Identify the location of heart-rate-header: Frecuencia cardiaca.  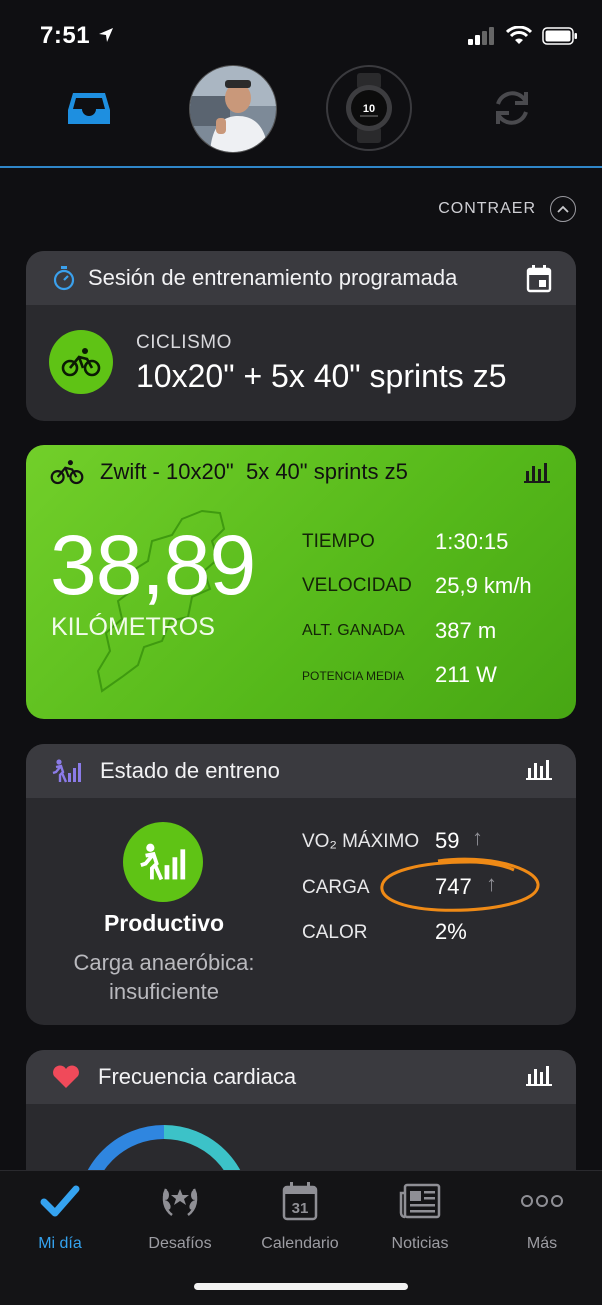
(301, 1077).